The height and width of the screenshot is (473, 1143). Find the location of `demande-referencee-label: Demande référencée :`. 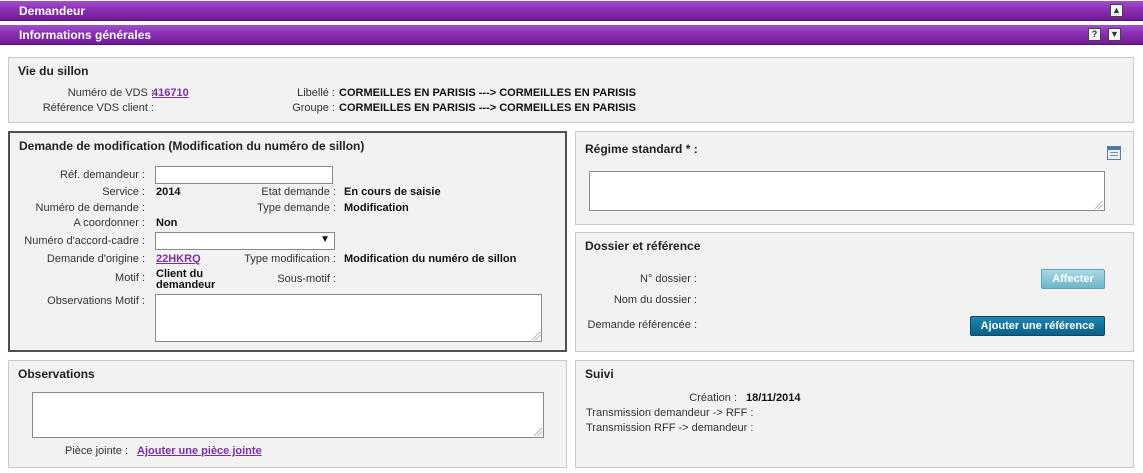

demande-referencee-label: Demande référencée : is located at coordinates (642, 325).